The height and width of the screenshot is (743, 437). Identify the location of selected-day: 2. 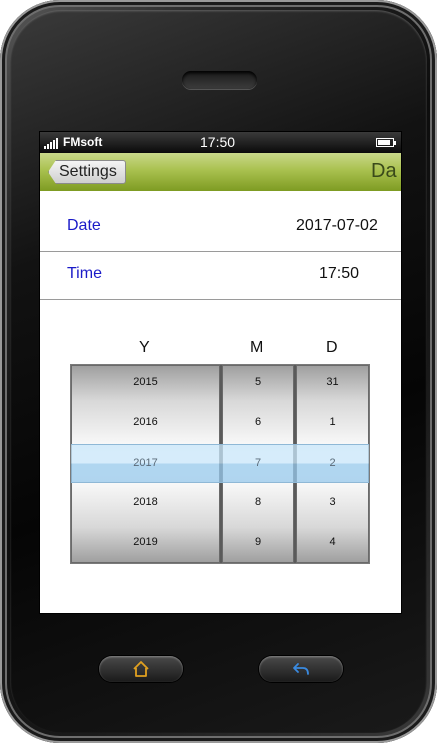
(332, 463).